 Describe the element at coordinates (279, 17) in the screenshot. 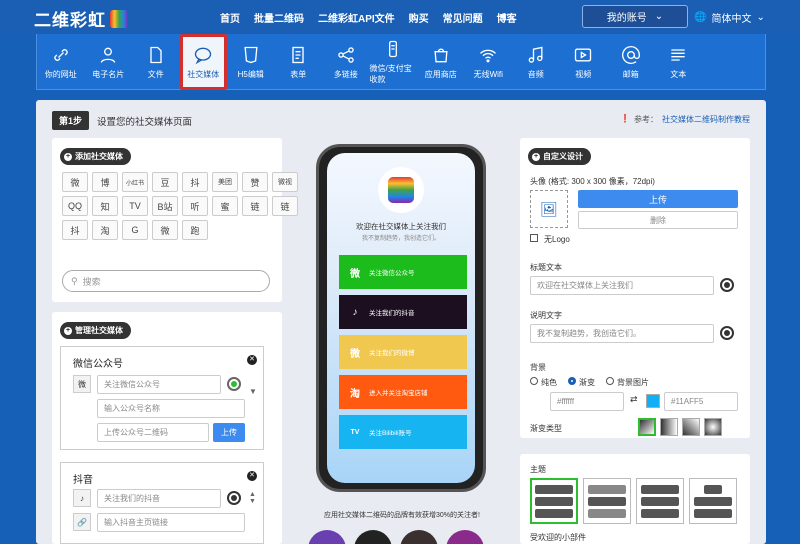

I see `nav-batch: 批量二维码` at that location.